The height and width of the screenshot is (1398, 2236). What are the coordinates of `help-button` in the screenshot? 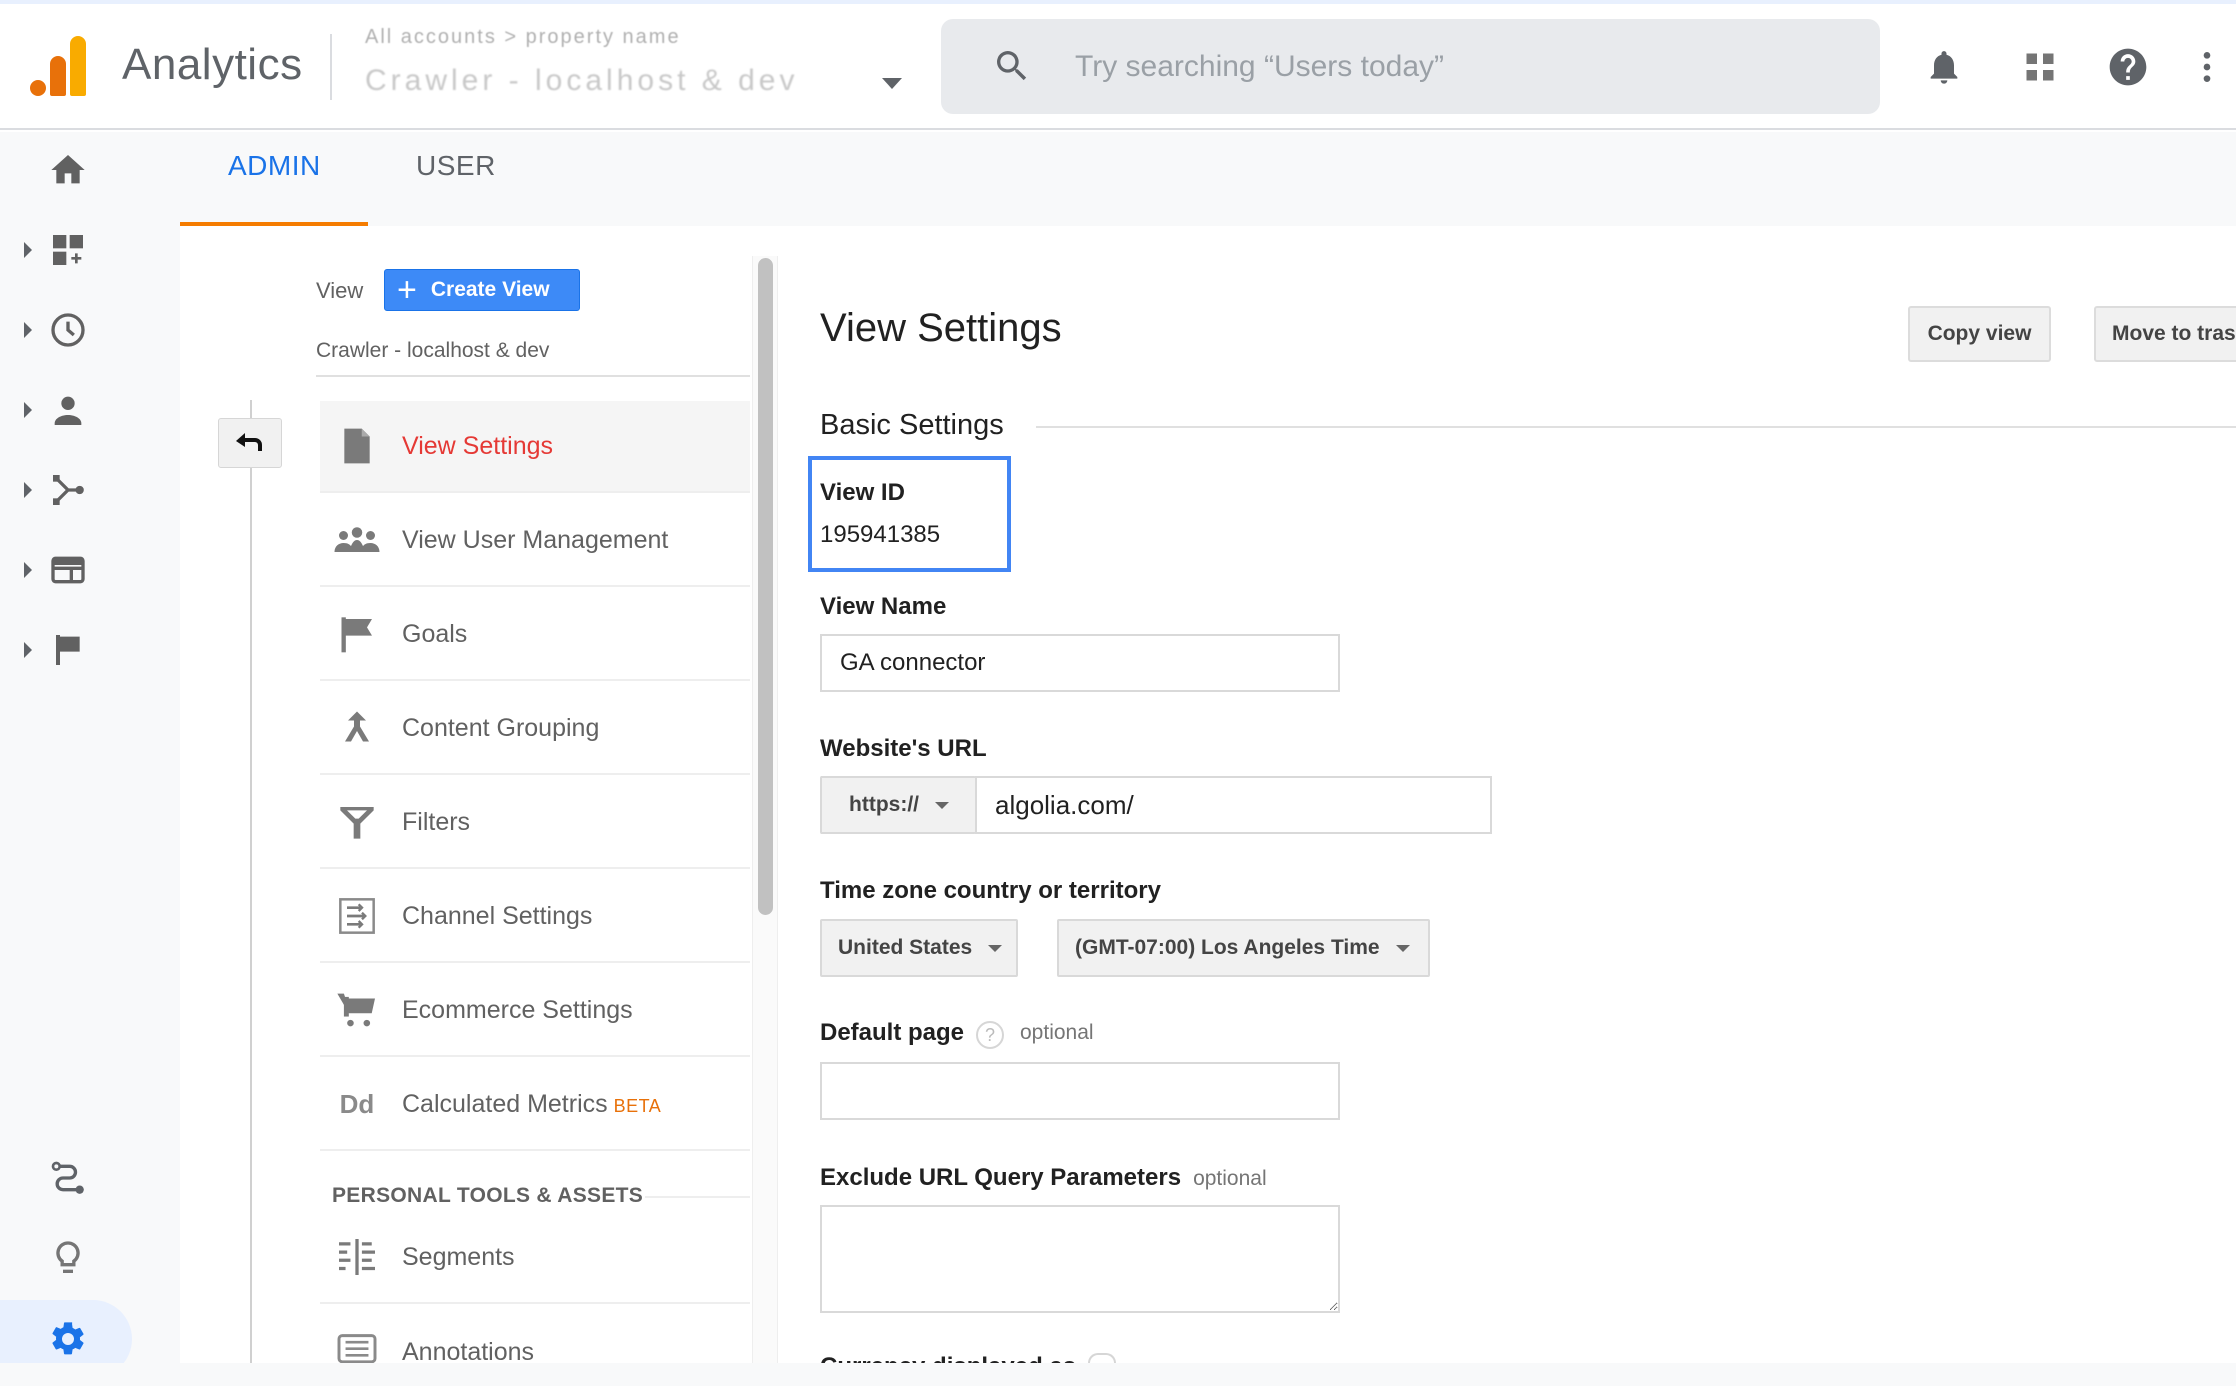 It's located at (2128, 67).